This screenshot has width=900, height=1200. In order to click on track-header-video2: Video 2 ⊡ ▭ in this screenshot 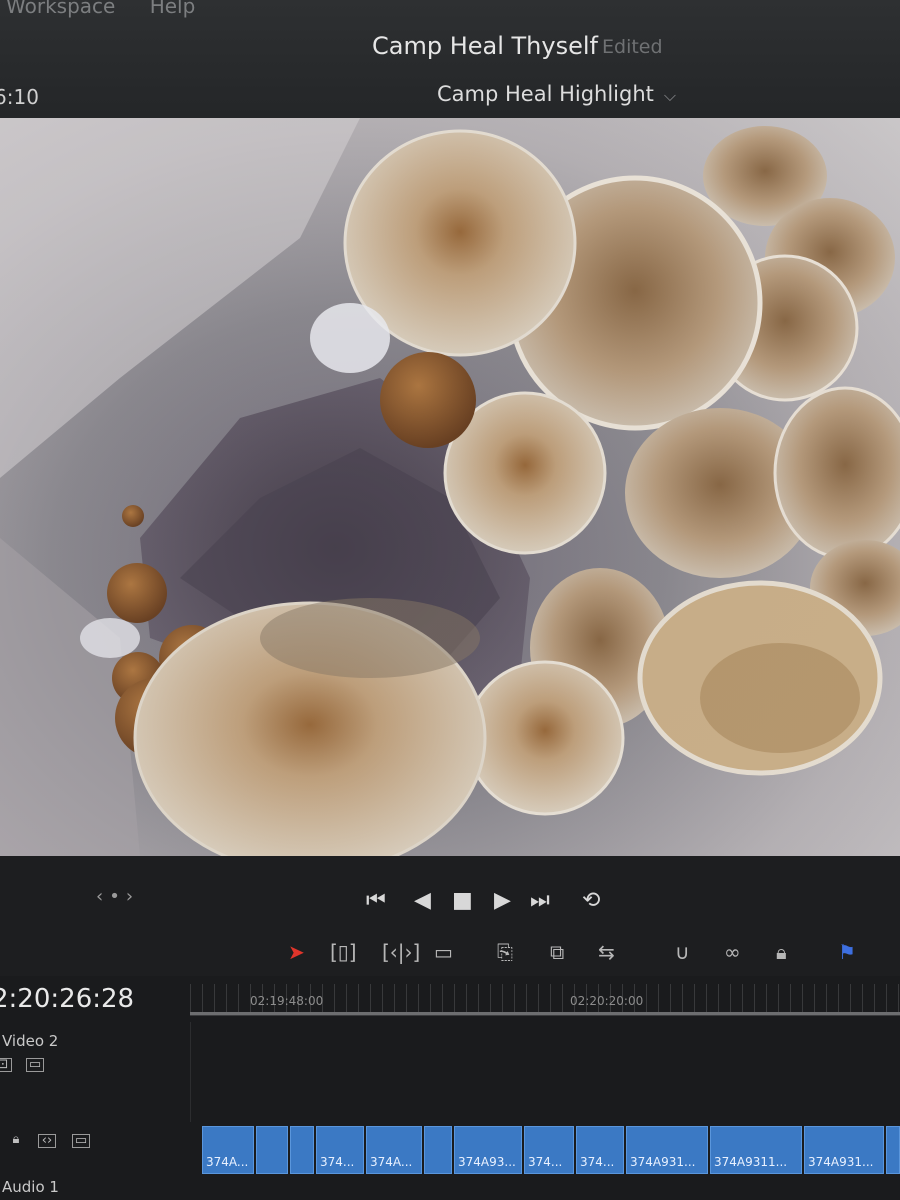, I will do `click(95, 1072)`.